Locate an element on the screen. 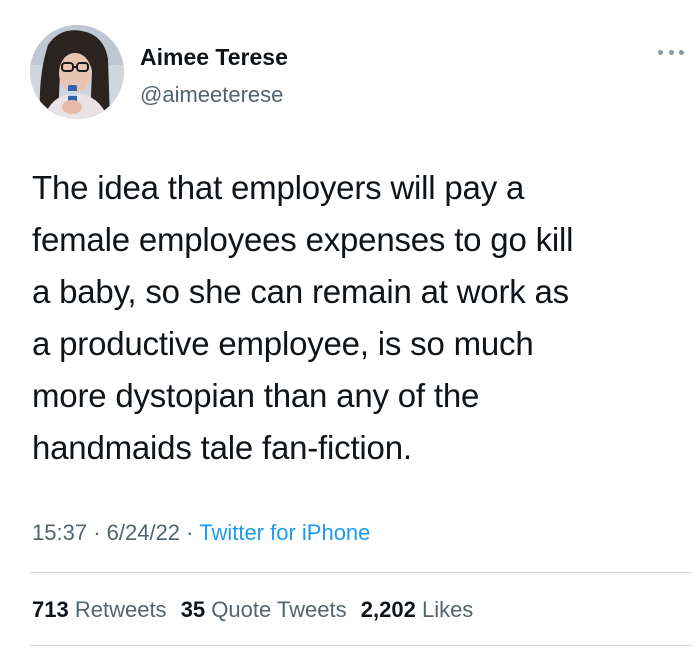 This screenshot has width=700, height=659. likes-label: Likes is located at coordinates (447, 609).